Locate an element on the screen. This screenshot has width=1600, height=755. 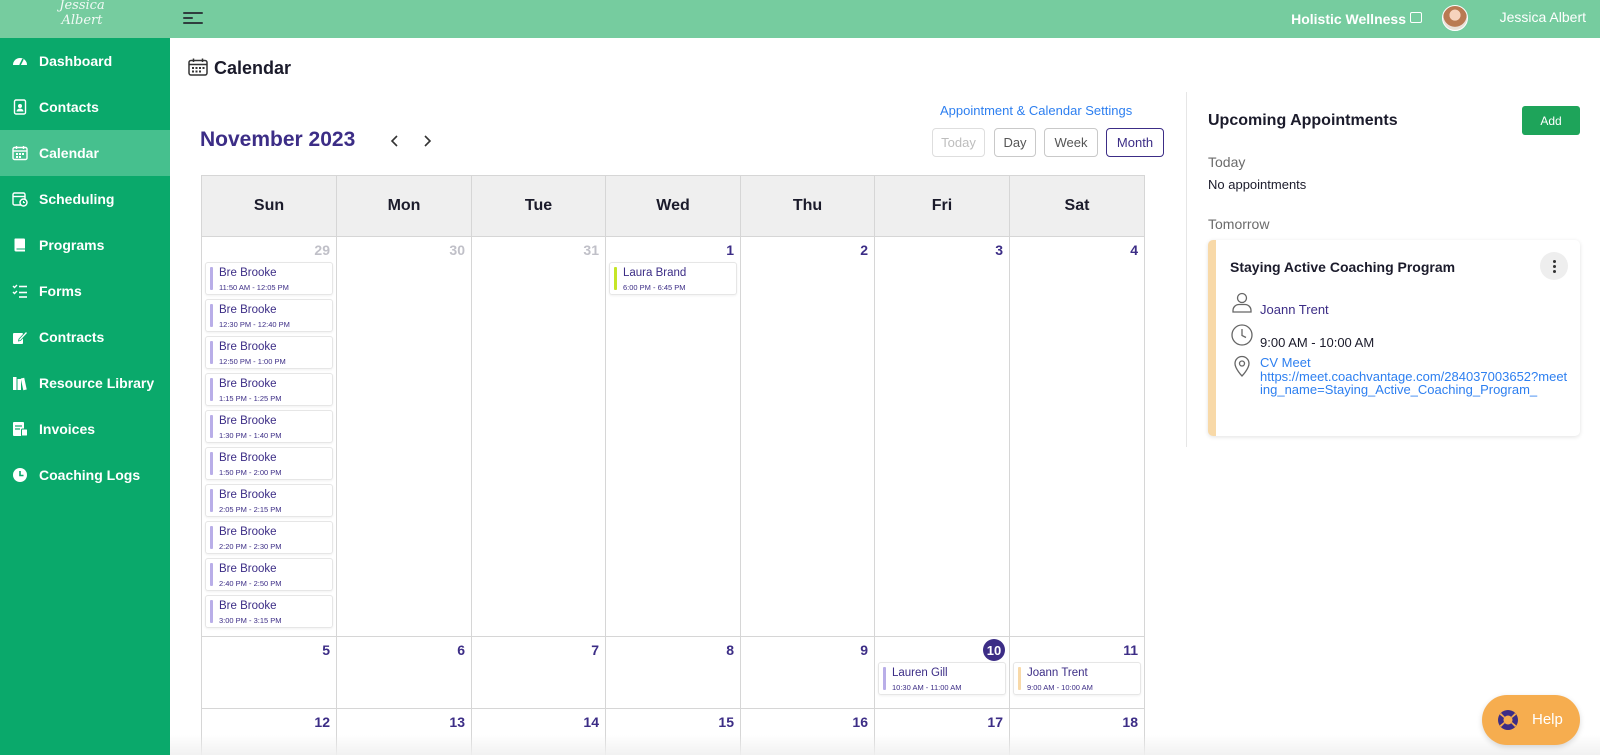
event-time: 1:15 PM - 1:25 PM is located at coordinates (250, 398).